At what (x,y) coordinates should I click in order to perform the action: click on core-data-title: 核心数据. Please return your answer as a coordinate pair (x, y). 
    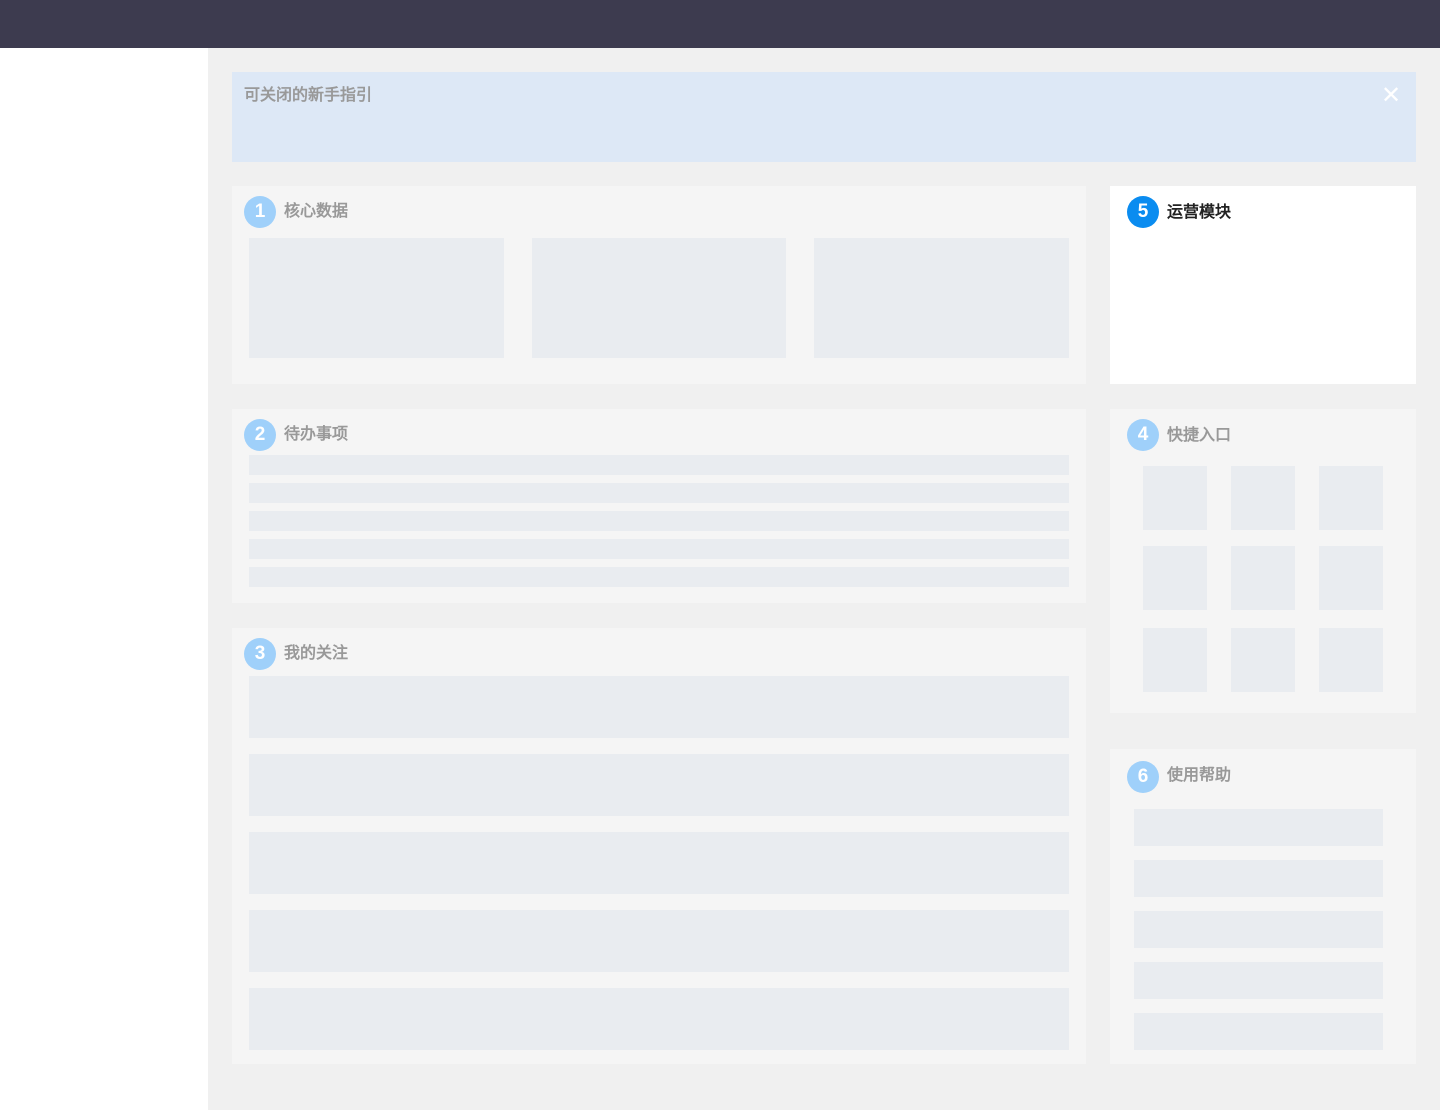
    Looking at the image, I should click on (316, 211).